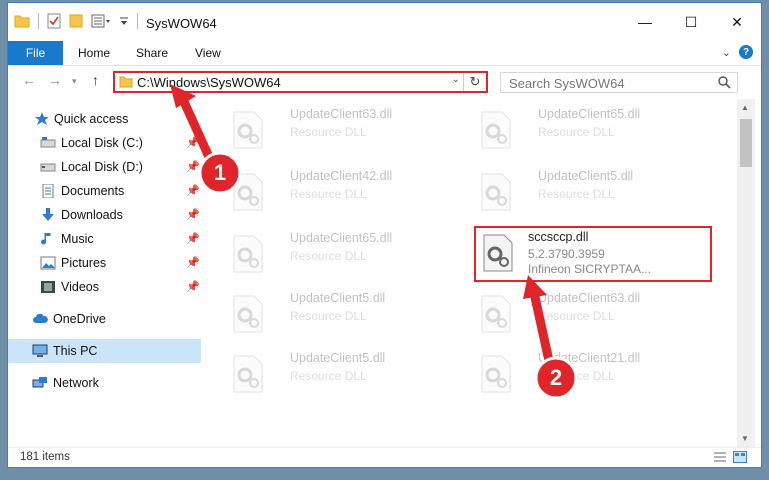  I want to click on sidebar-item-documents: Documents 📌, so click(104, 191).